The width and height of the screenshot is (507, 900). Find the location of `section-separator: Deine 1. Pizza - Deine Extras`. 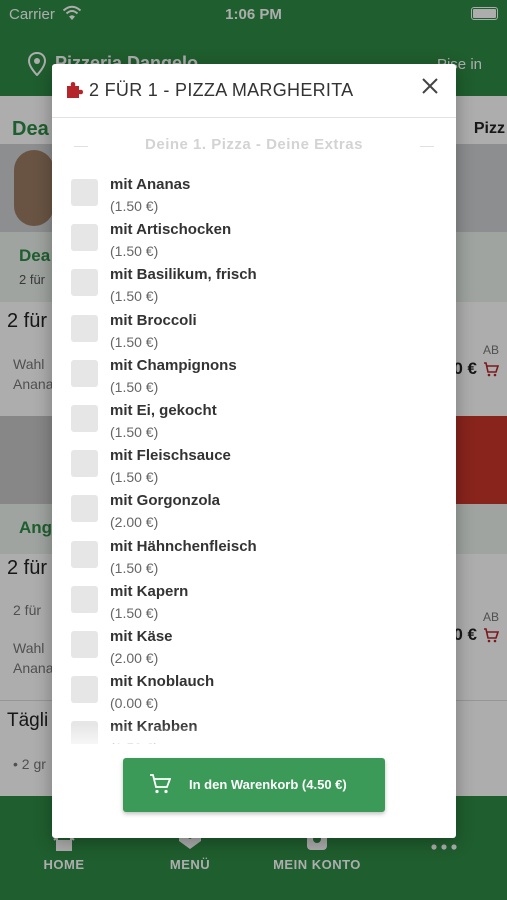

section-separator: Deine 1. Pizza - Deine Extras is located at coordinates (254, 146).